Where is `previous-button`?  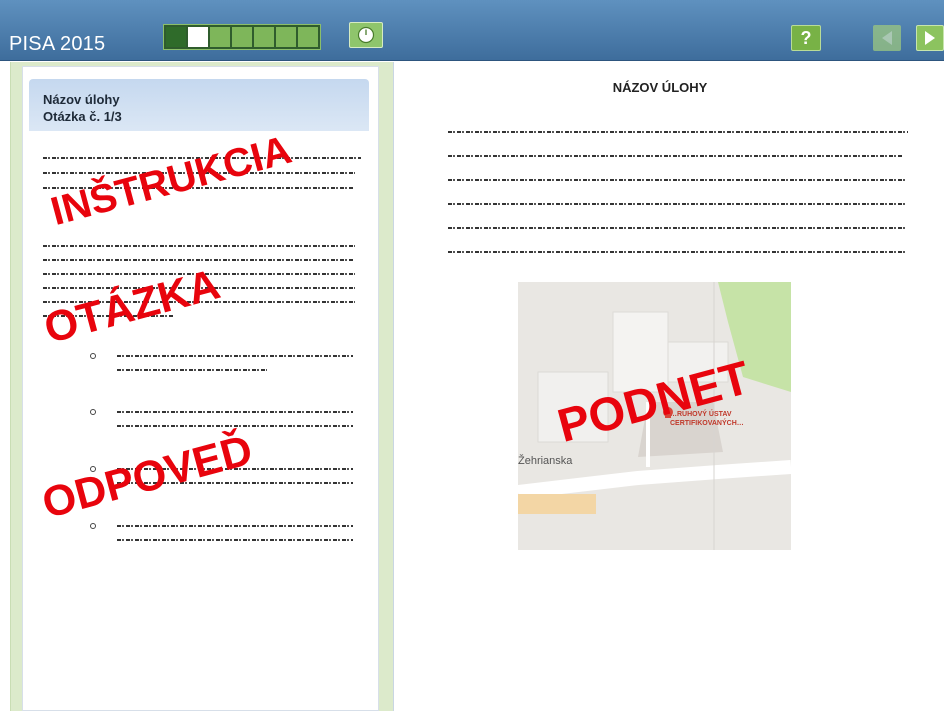
previous-button is located at coordinates (887, 38).